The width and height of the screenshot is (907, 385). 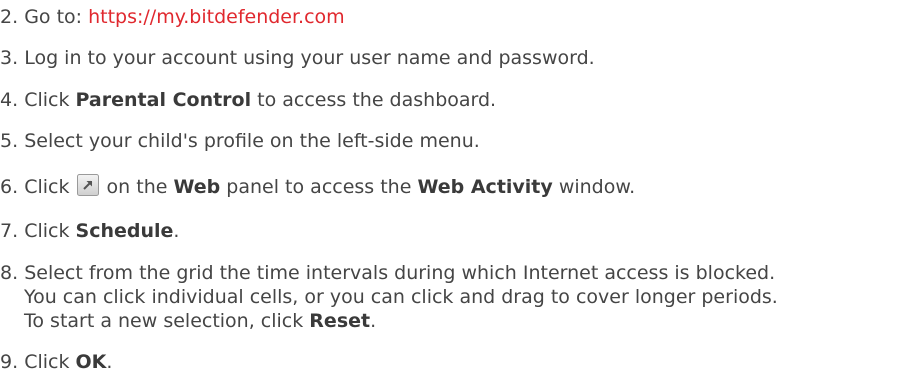 What do you see at coordinates (594, 187) in the screenshot?
I see `step-text-post: window.` at bounding box center [594, 187].